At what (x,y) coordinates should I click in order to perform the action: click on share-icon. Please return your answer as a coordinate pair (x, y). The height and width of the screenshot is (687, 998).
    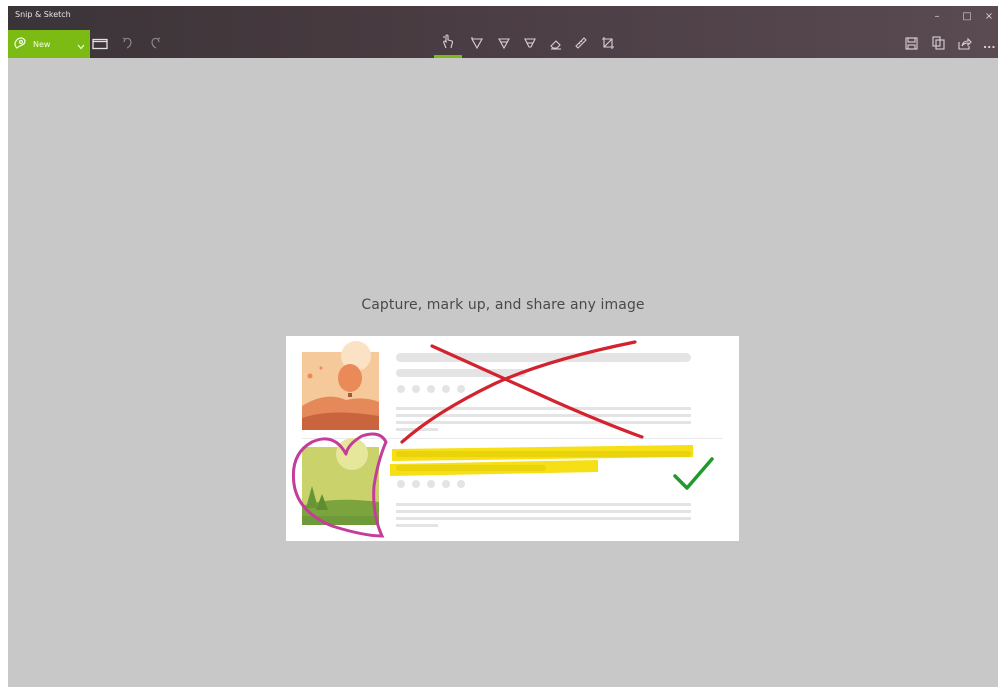
    Looking at the image, I should click on (965, 44).